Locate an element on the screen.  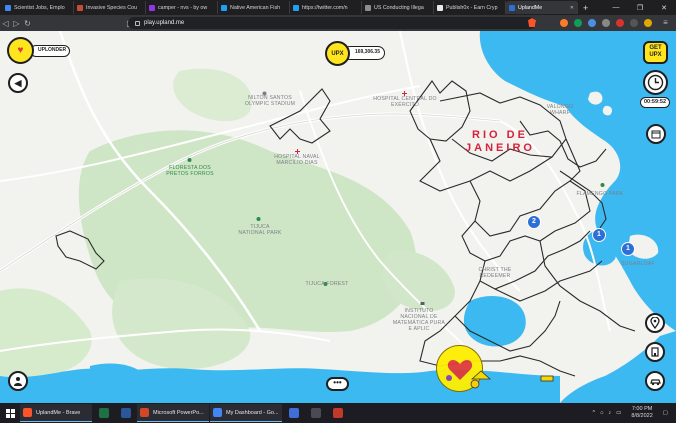
start-button is located at coordinates (10, 413).